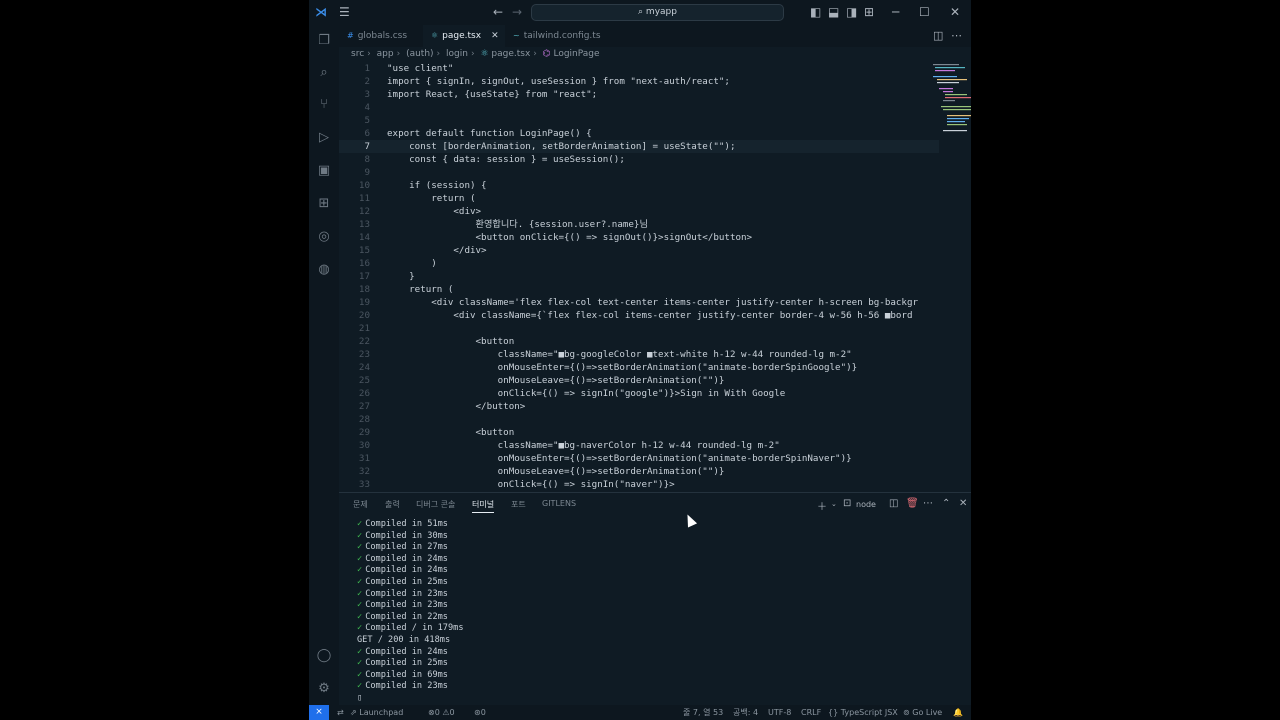  What do you see at coordinates (946, 503) in the screenshot?
I see `maximize-panel-icon: ⌃` at bounding box center [946, 503].